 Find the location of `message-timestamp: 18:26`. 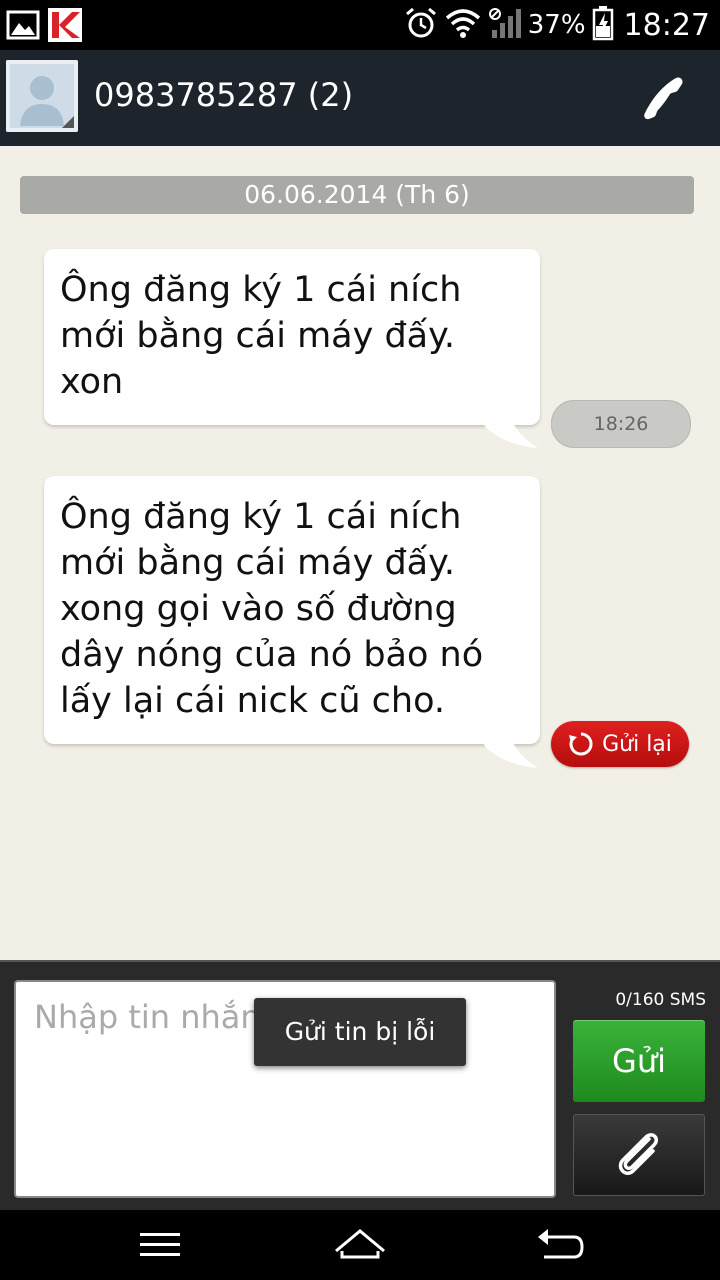

message-timestamp: 18:26 is located at coordinates (621, 424).